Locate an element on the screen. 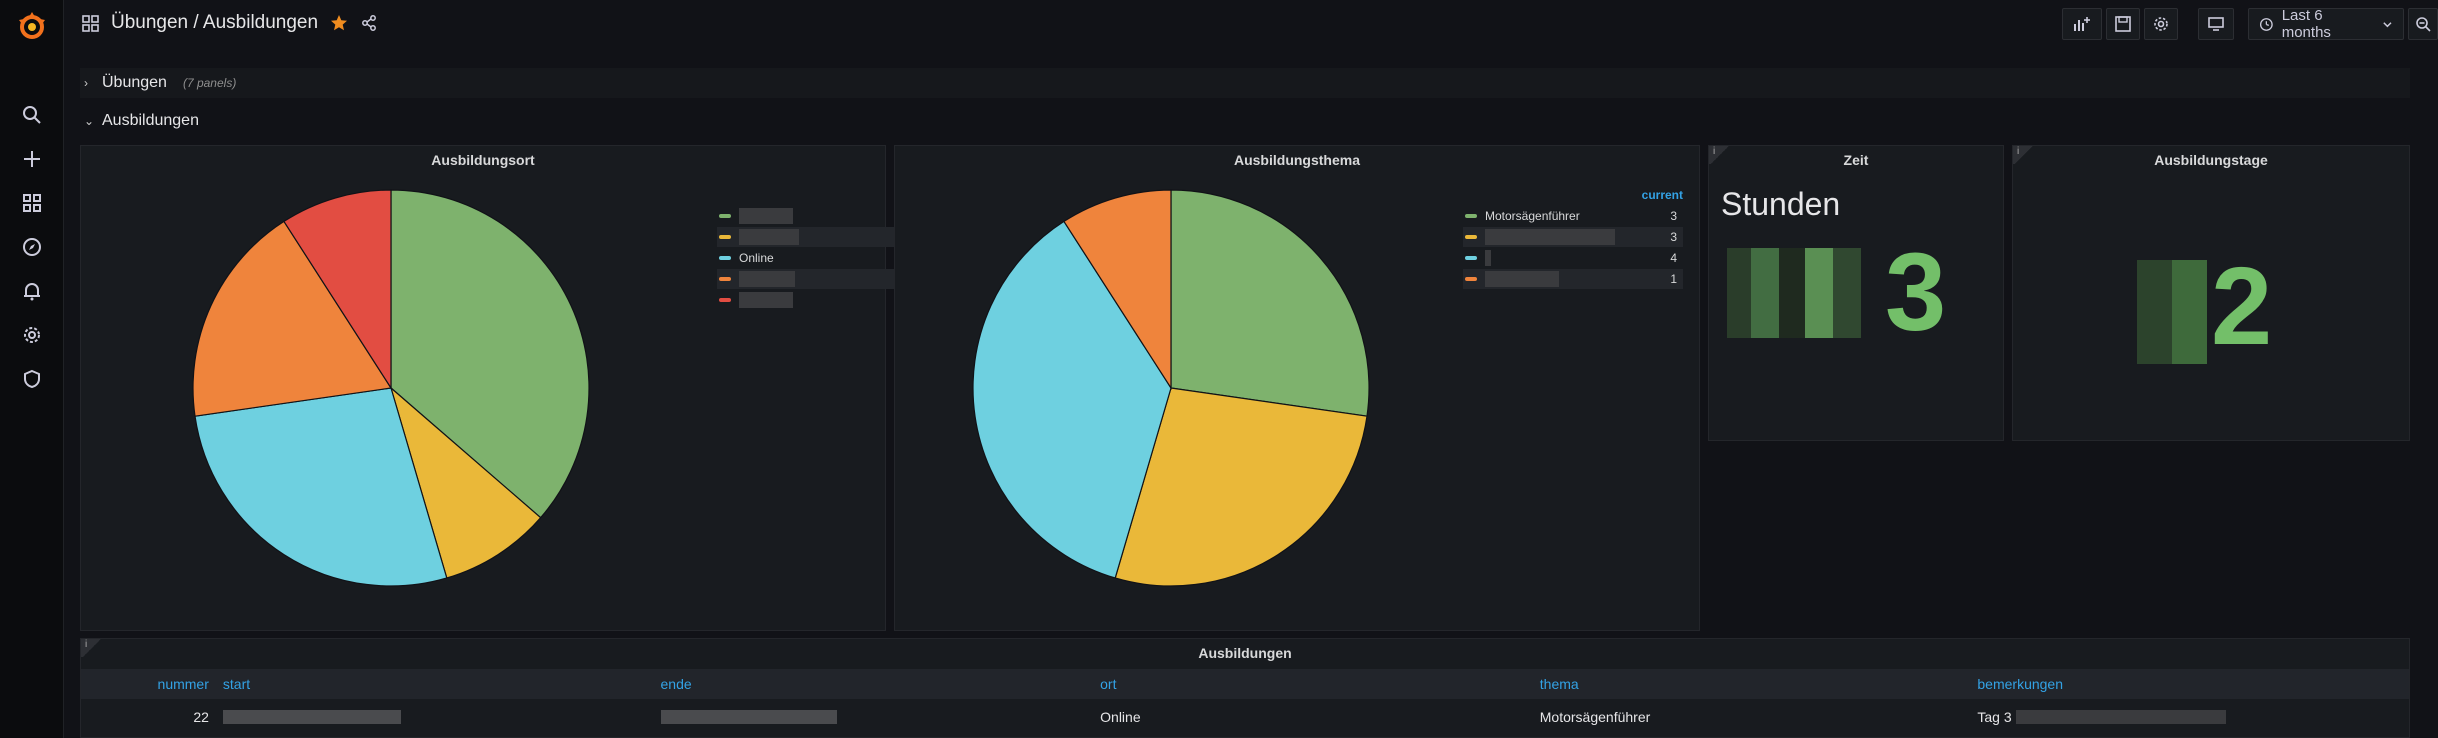 The height and width of the screenshot is (738, 2438). star-icon is located at coordinates (339, 23).